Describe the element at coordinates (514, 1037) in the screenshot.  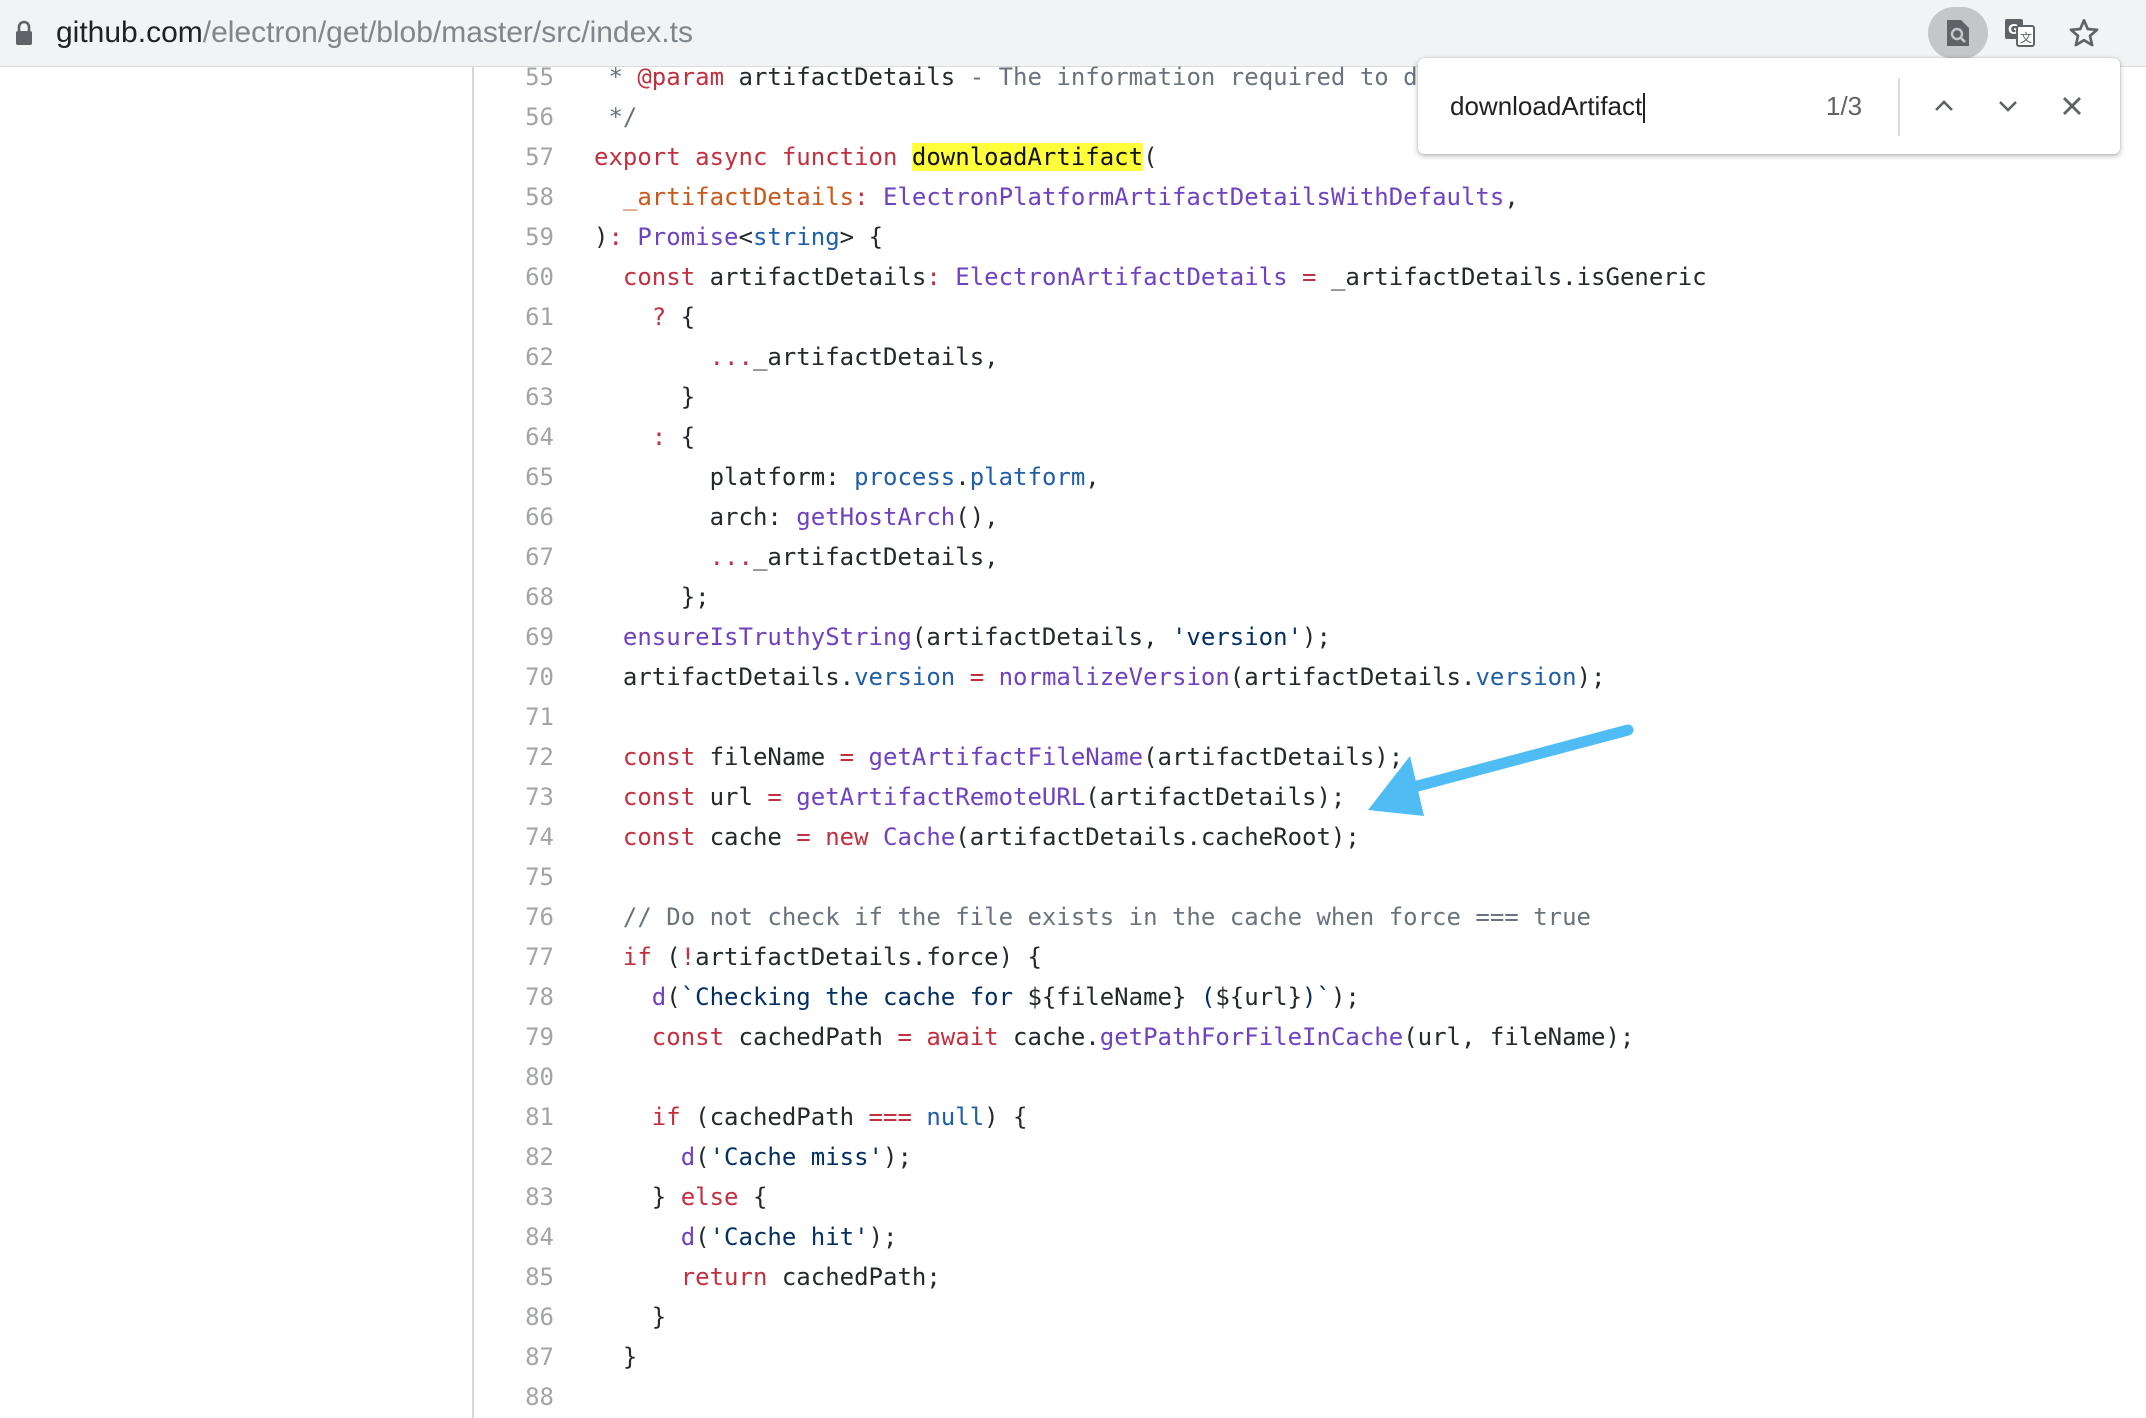
I see `line-number: 79` at that location.